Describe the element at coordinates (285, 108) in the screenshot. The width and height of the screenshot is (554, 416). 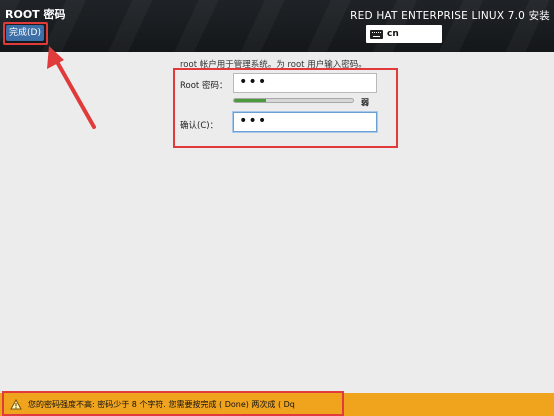
I see `password-form-annotation` at that location.